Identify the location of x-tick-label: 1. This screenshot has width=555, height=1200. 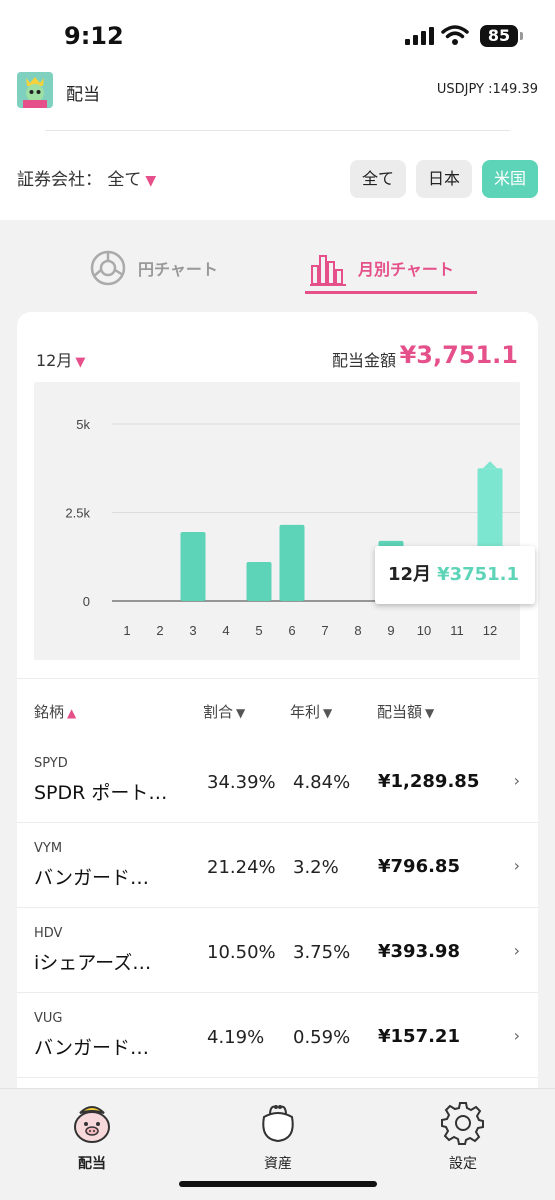
(126, 630).